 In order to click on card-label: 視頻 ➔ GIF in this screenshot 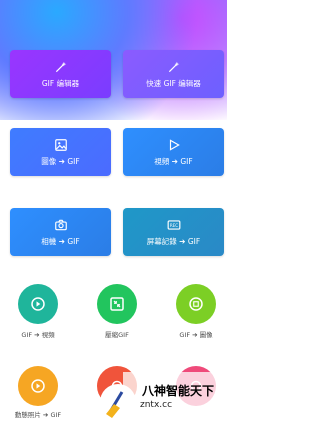, I will do `click(173, 161)`.